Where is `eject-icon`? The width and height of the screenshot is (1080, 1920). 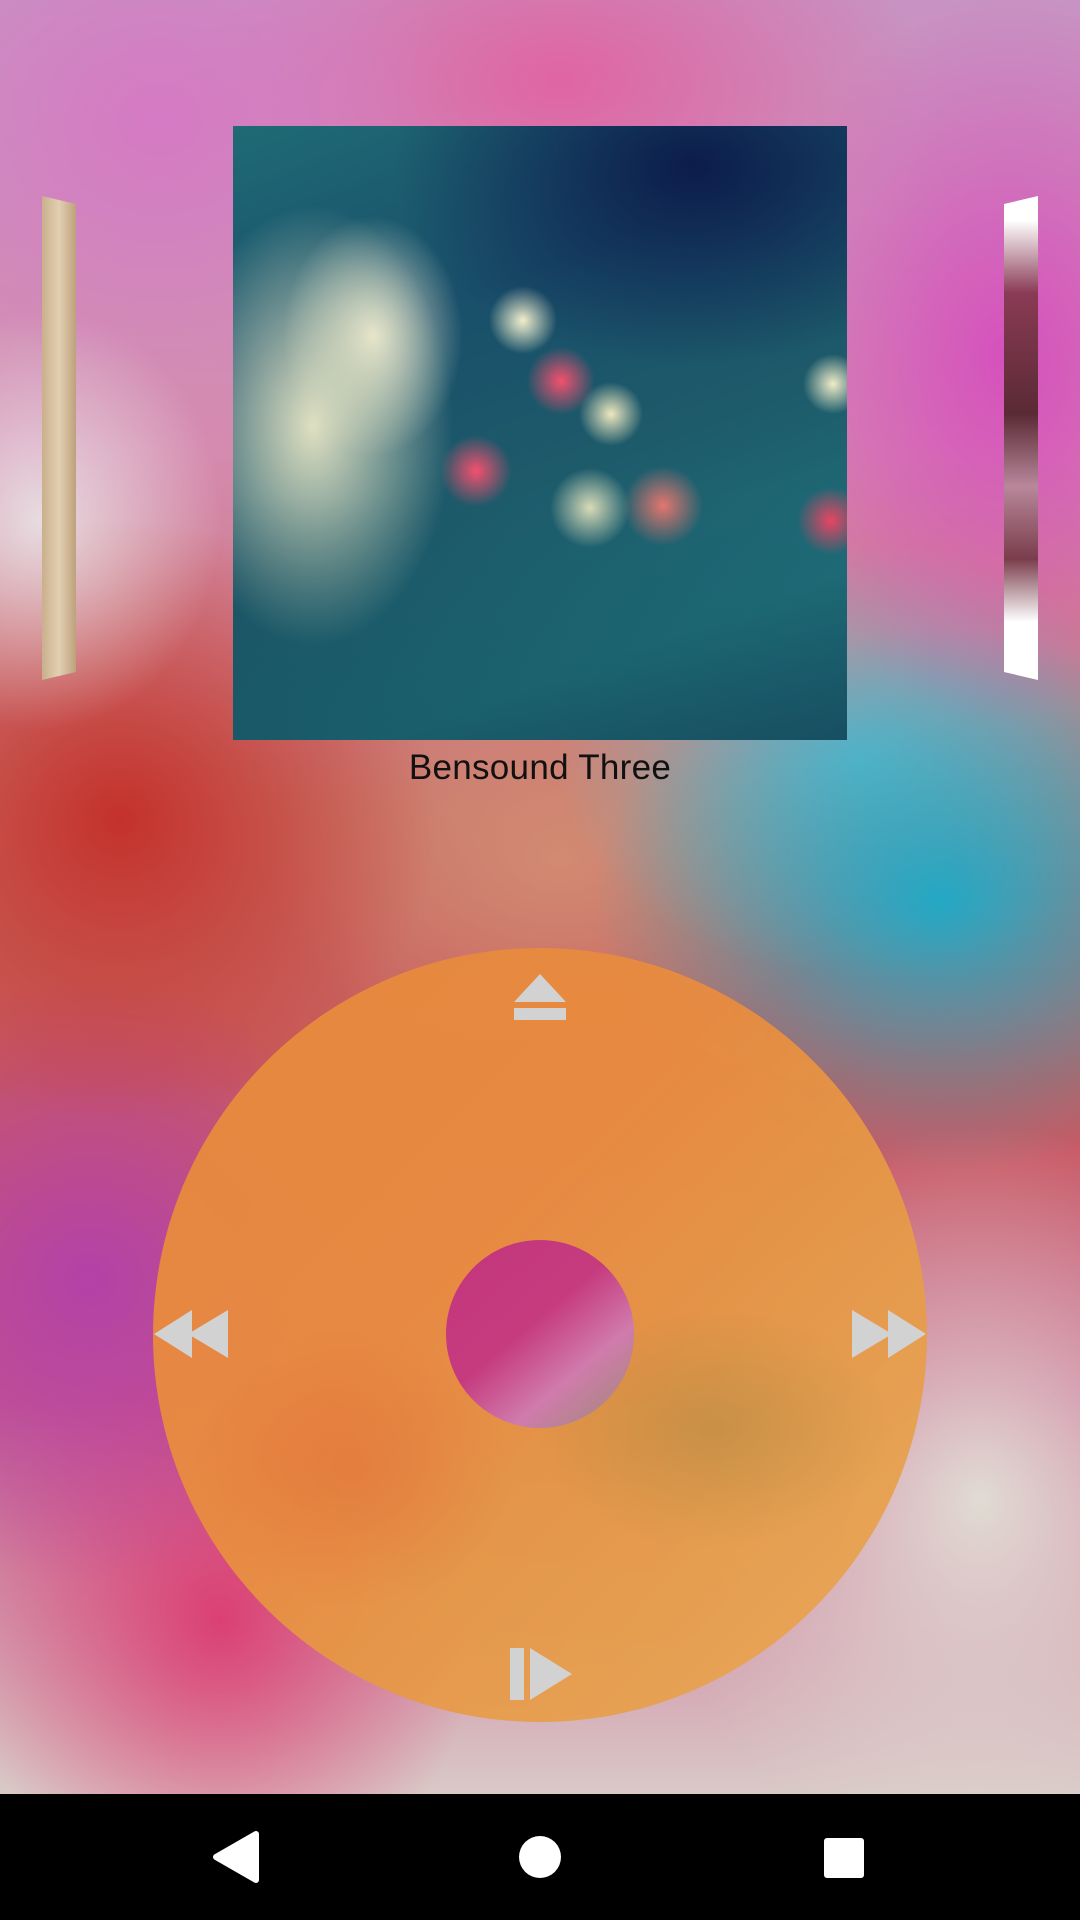 eject-icon is located at coordinates (540, 998).